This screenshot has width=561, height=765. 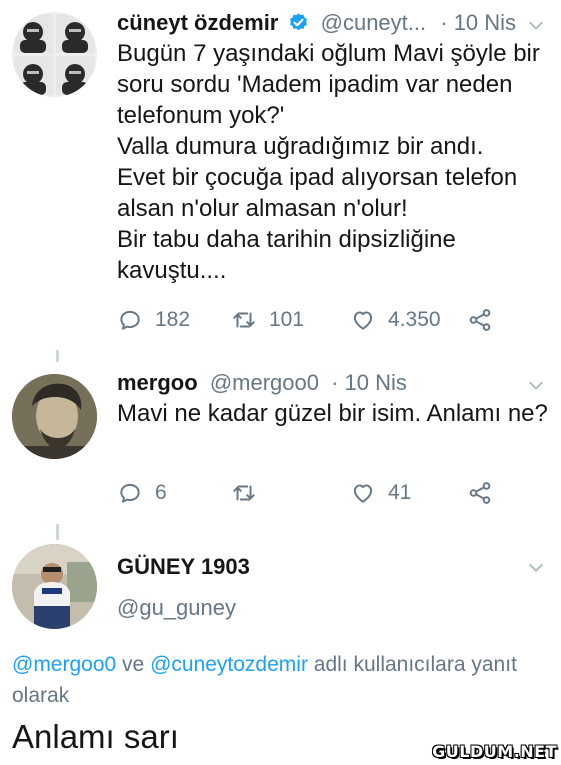 What do you see at coordinates (173, 319) in the screenshot?
I see `reply-count: 182` at bounding box center [173, 319].